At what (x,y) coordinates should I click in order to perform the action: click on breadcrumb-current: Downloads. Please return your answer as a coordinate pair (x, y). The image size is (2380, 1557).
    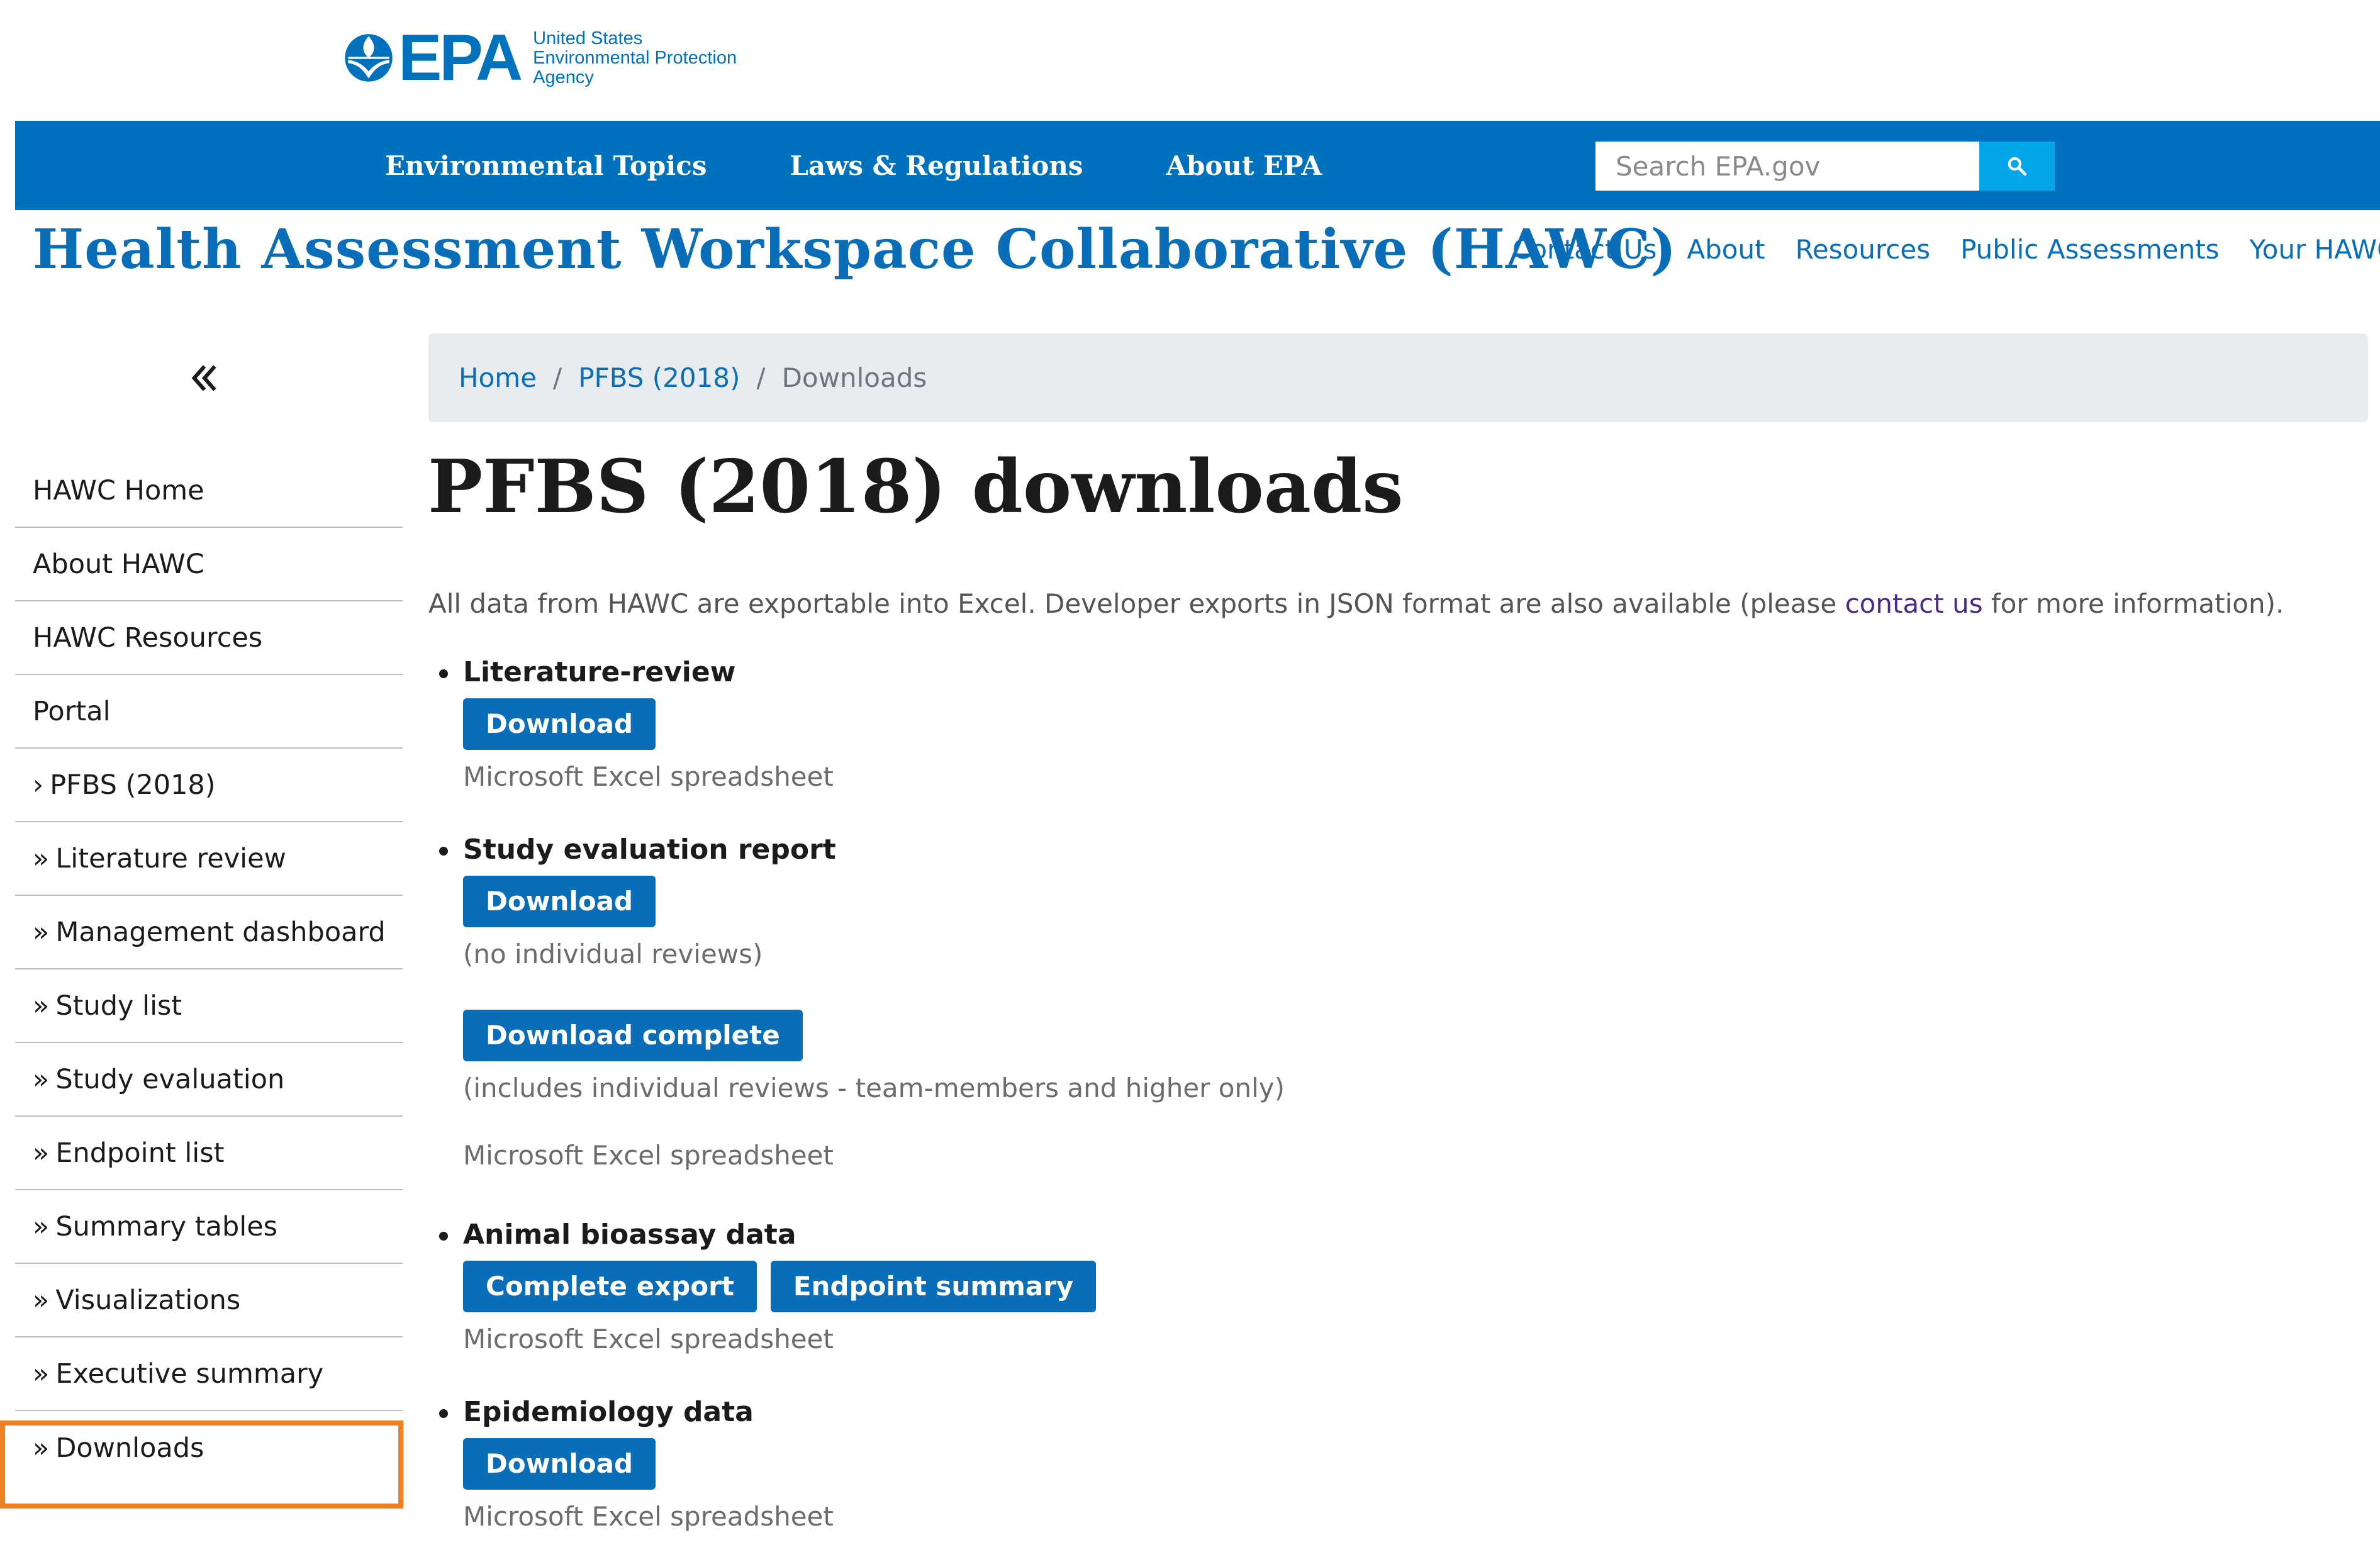
    Looking at the image, I should click on (854, 378).